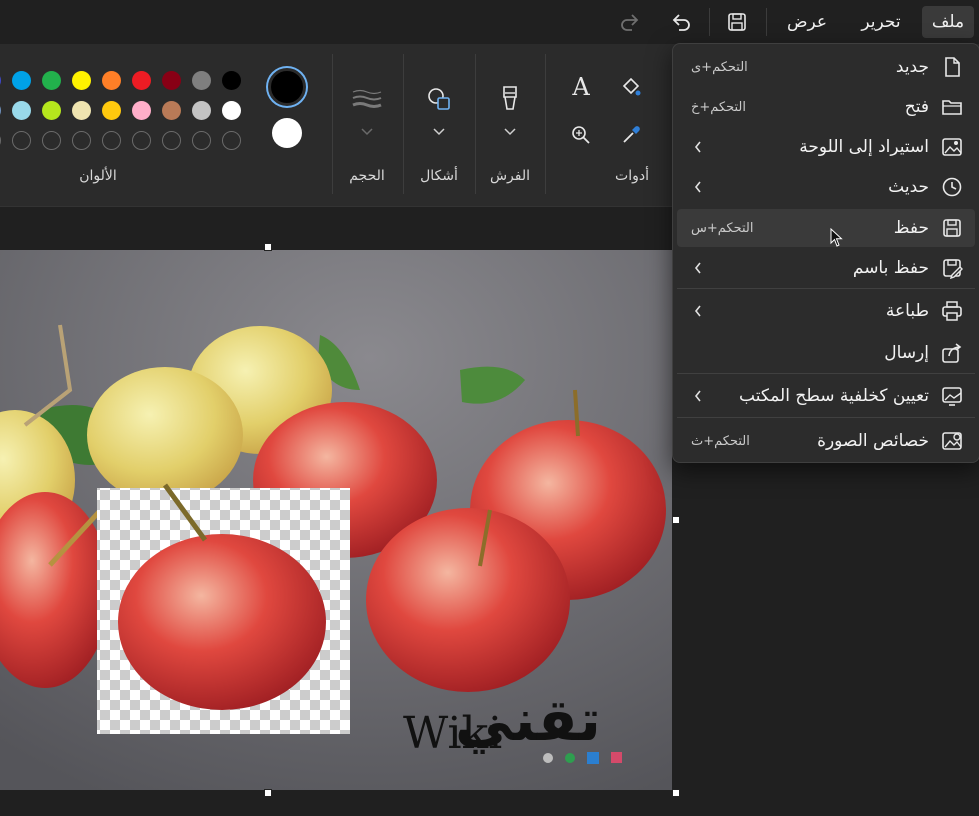 The width and height of the screenshot is (979, 816). What do you see at coordinates (676, 520) in the screenshot?
I see `resize-handle-right` at bounding box center [676, 520].